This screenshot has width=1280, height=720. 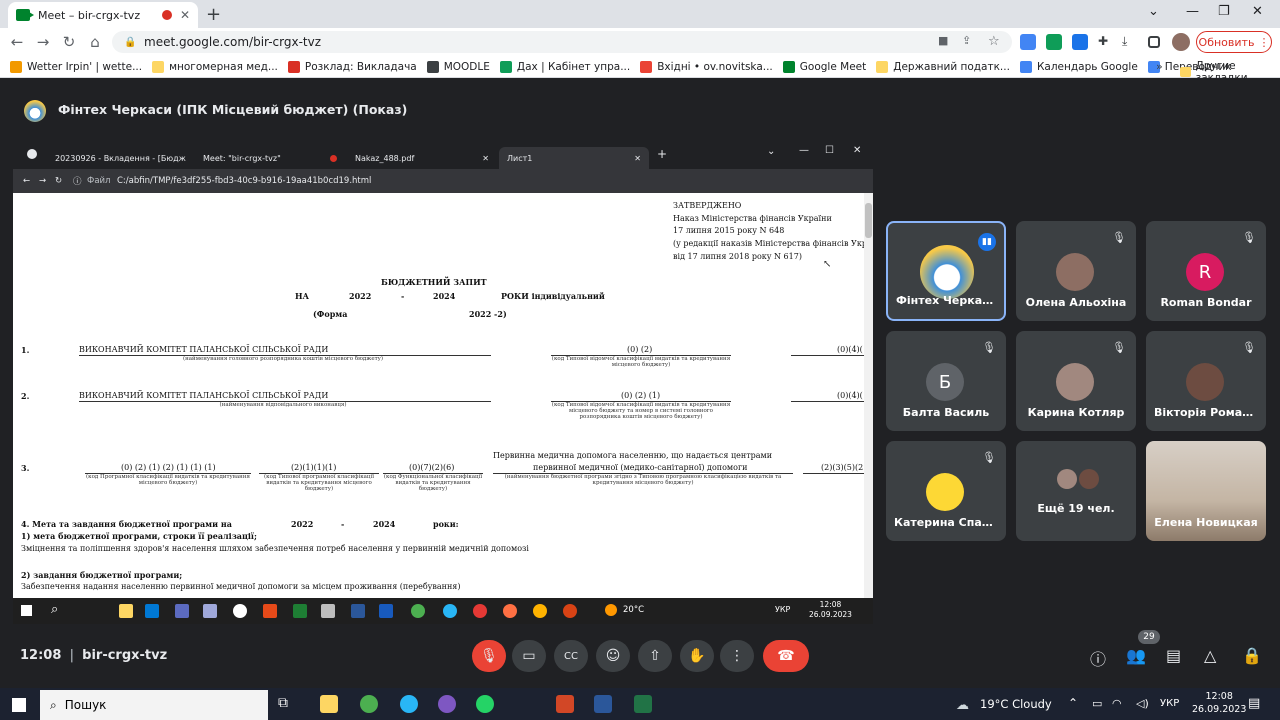 What do you see at coordinates (485, 704) in the screenshot?
I see `whatsapp-icon` at bounding box center [485, 704].